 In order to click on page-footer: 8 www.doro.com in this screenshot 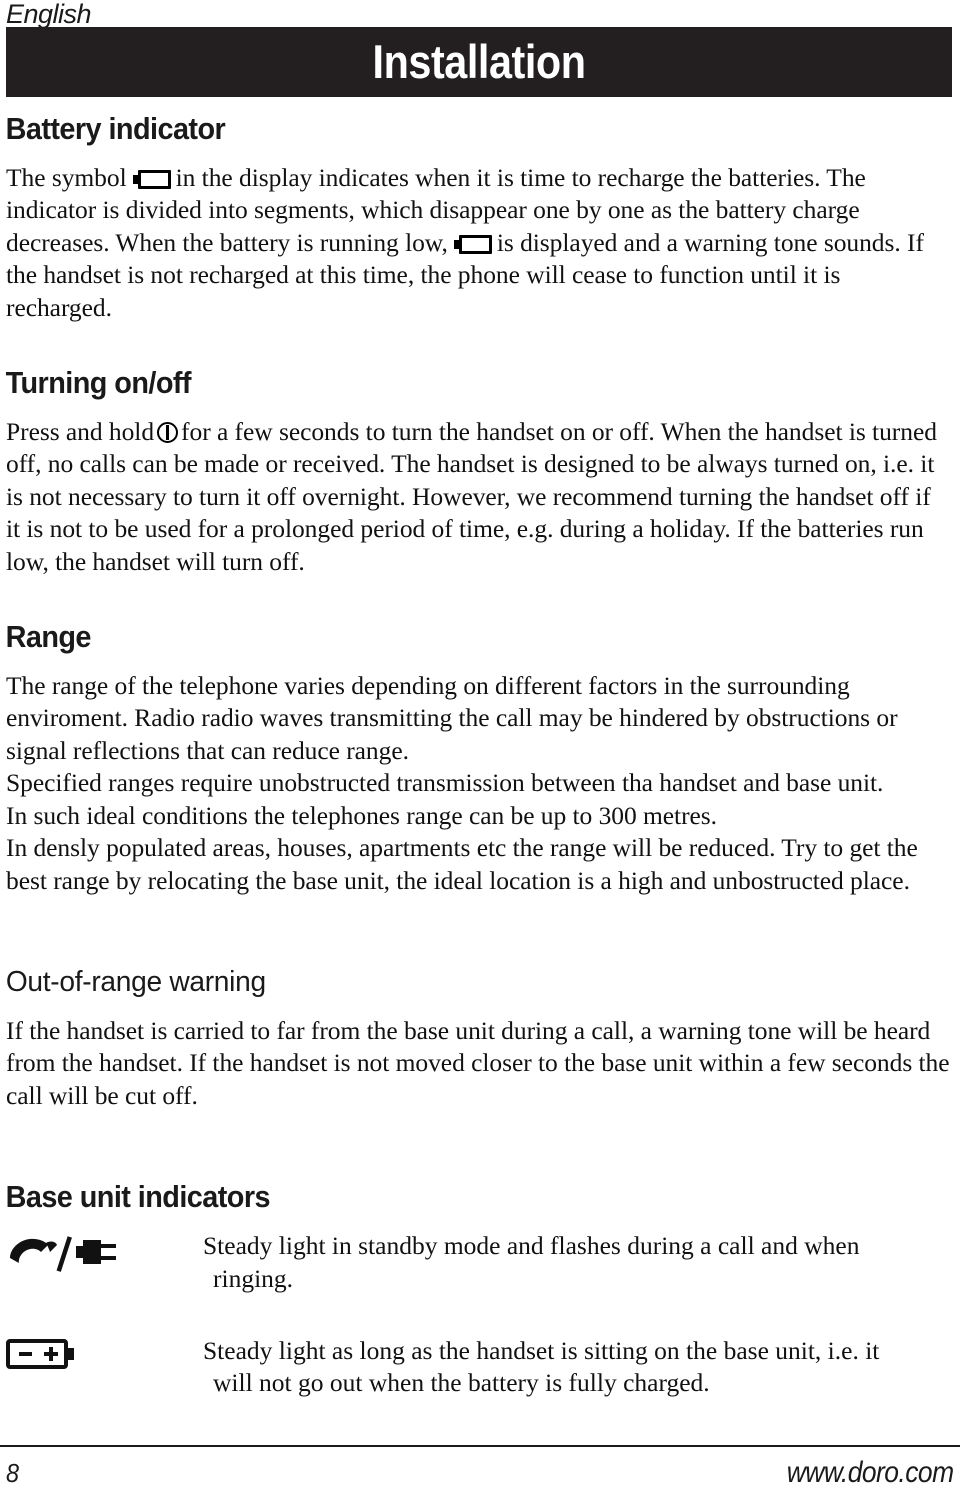, I will do `click(480, 1476)`.